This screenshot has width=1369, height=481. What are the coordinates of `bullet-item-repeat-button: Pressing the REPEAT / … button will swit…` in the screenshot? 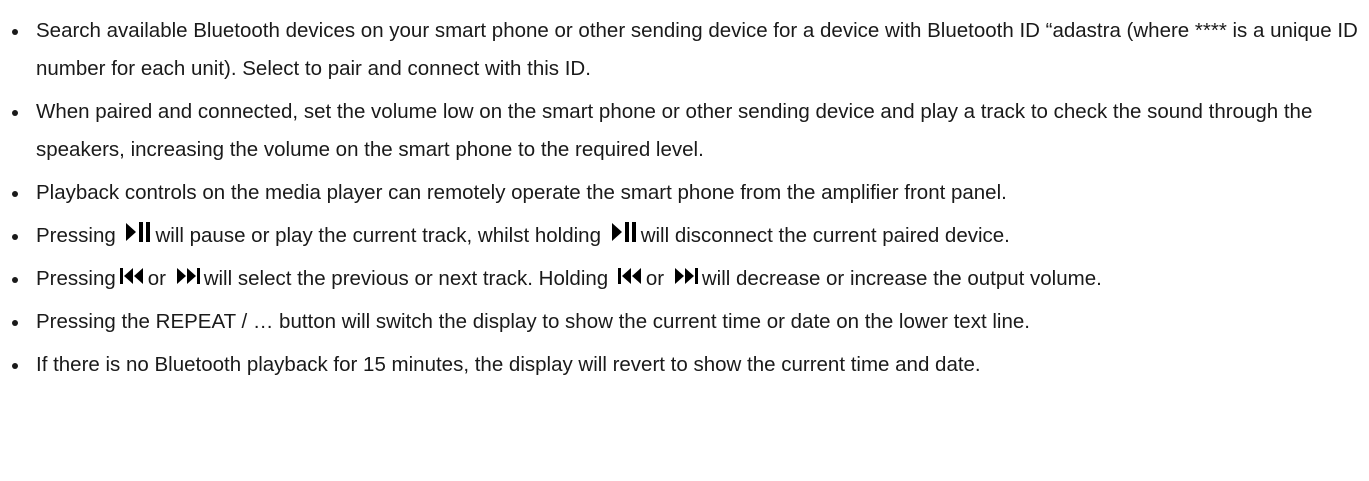 It's located at (690, 322).